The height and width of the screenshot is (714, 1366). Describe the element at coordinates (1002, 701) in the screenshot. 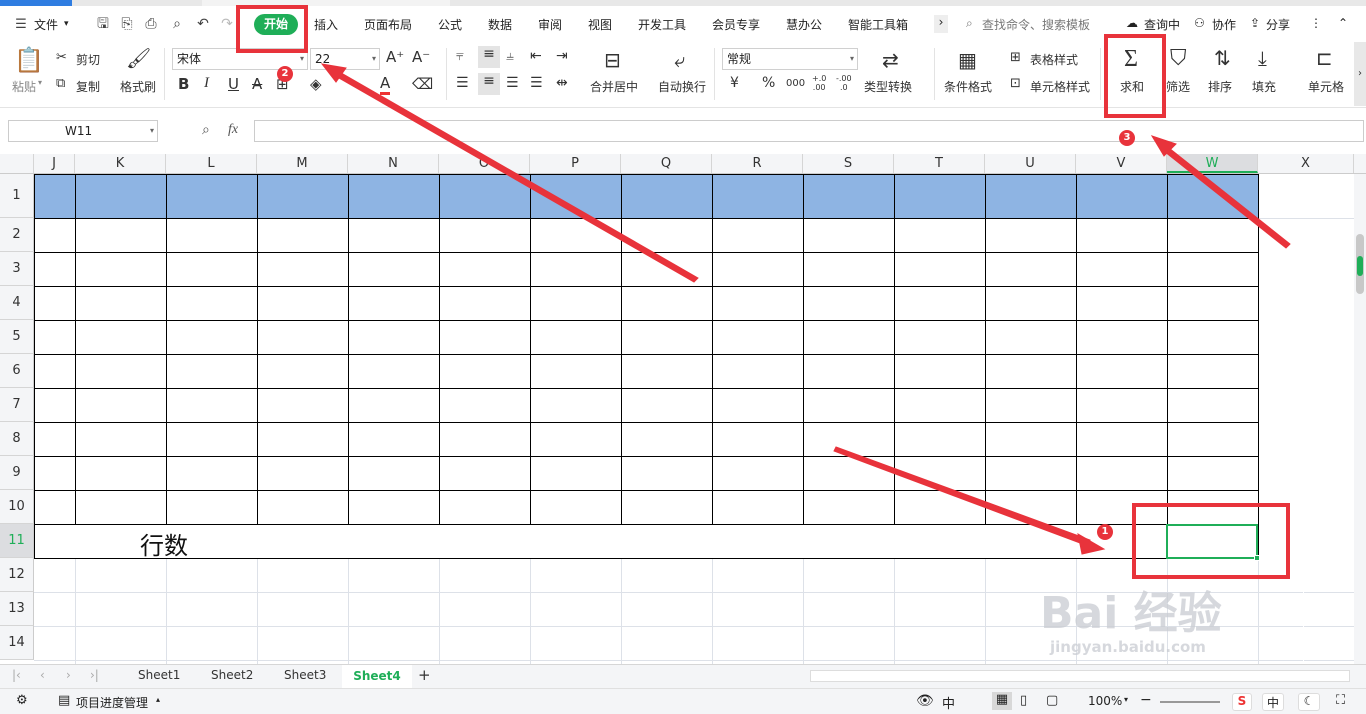

I see `normal-view-icon: ▦` at that location.